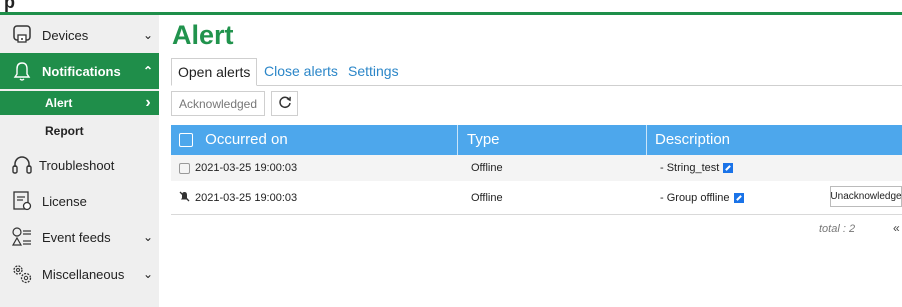 The image size is (902, 307). I want to click on pager-prev-button: «, so click(896, 228).